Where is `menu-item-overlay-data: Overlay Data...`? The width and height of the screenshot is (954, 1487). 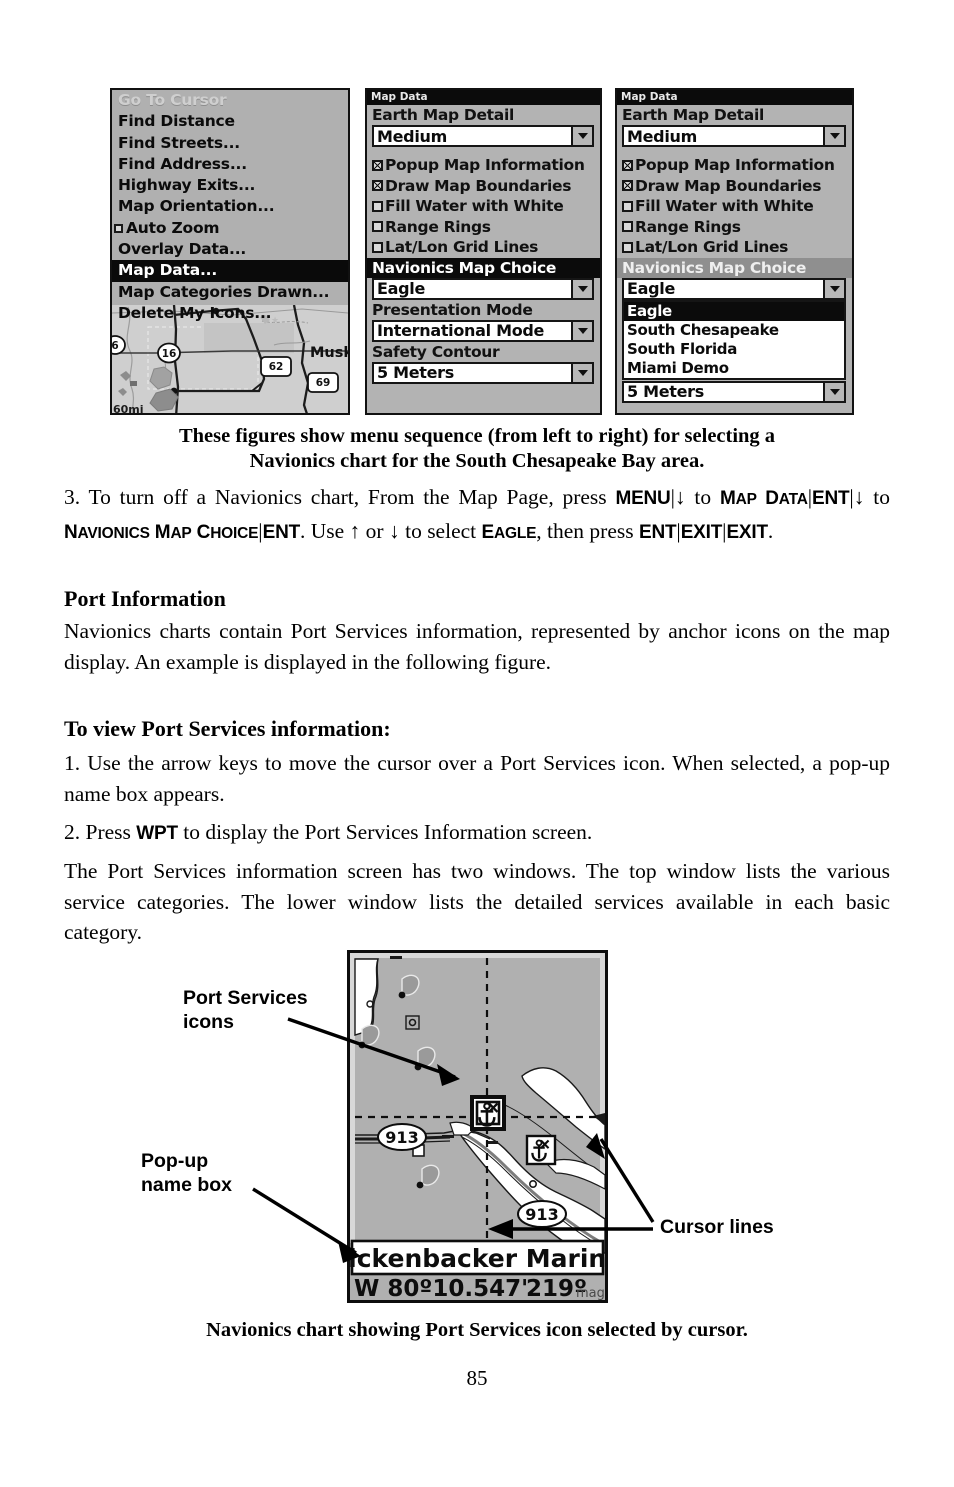
menu-item-overlay-data: Overlay Data... is located at coordinates (230, 249).